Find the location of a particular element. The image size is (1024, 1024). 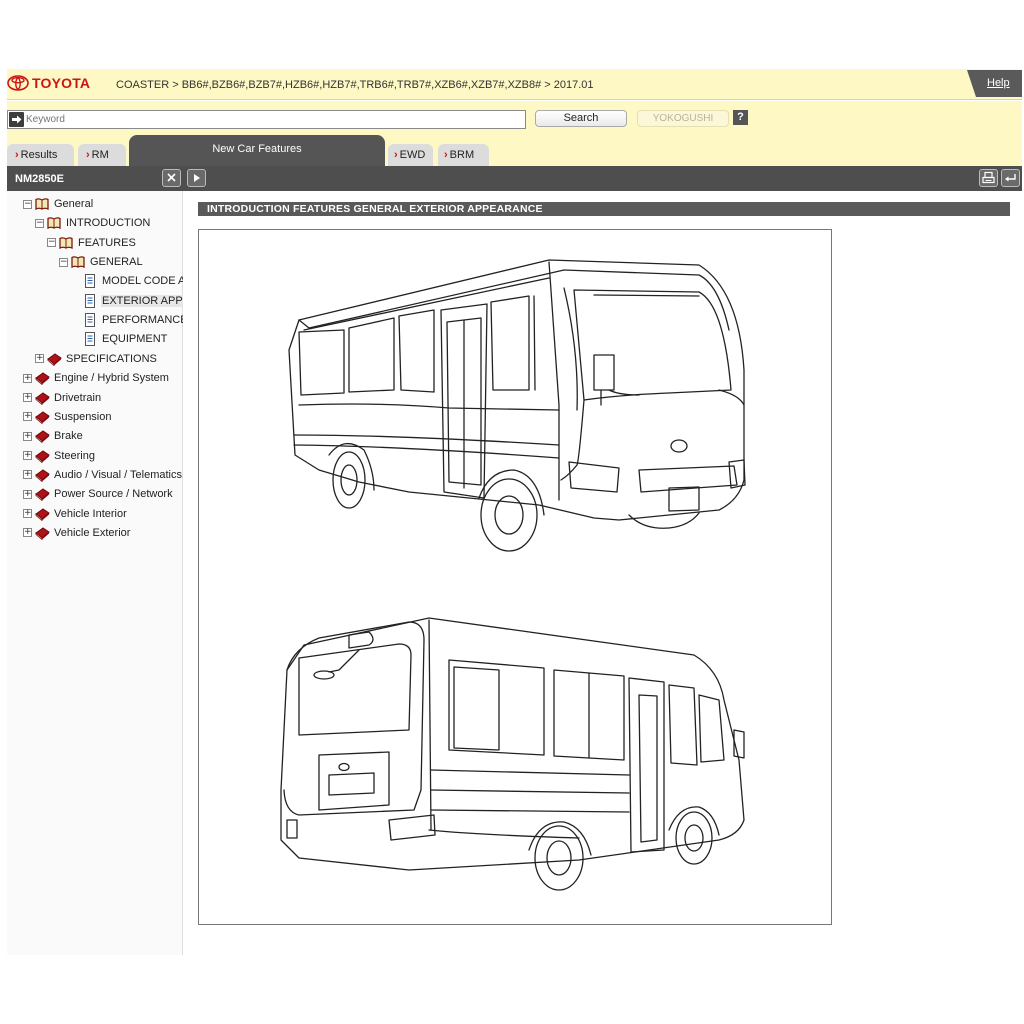

tree-item-label: PERFORMANCE is located at coordinates (142, 320).